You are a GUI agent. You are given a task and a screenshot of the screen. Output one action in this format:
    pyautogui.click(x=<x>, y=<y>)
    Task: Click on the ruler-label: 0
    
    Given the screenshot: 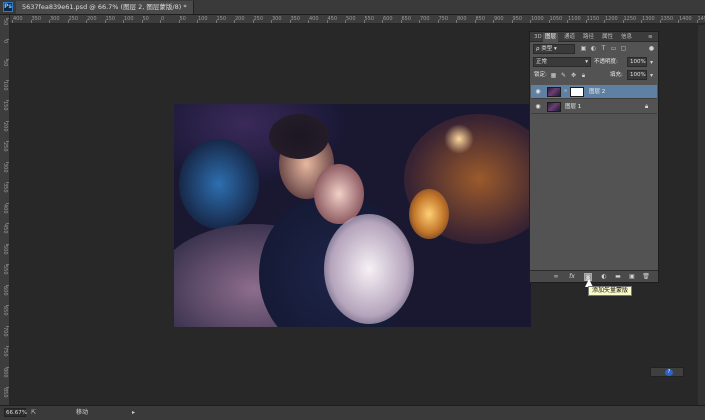 What is the action you would take?
    pyautogui.click(x=163, y=19)
    